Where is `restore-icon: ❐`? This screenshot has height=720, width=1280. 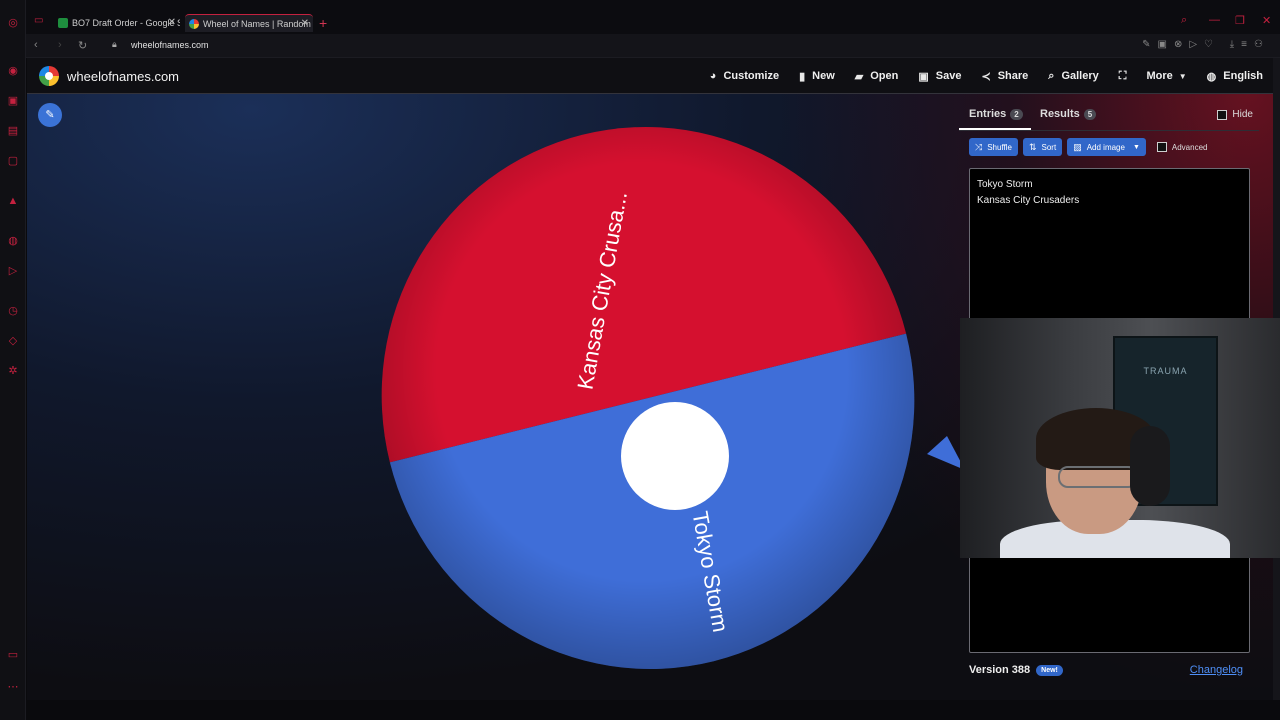 restore-icon: ❐ is located at coordinates (1240, 20).